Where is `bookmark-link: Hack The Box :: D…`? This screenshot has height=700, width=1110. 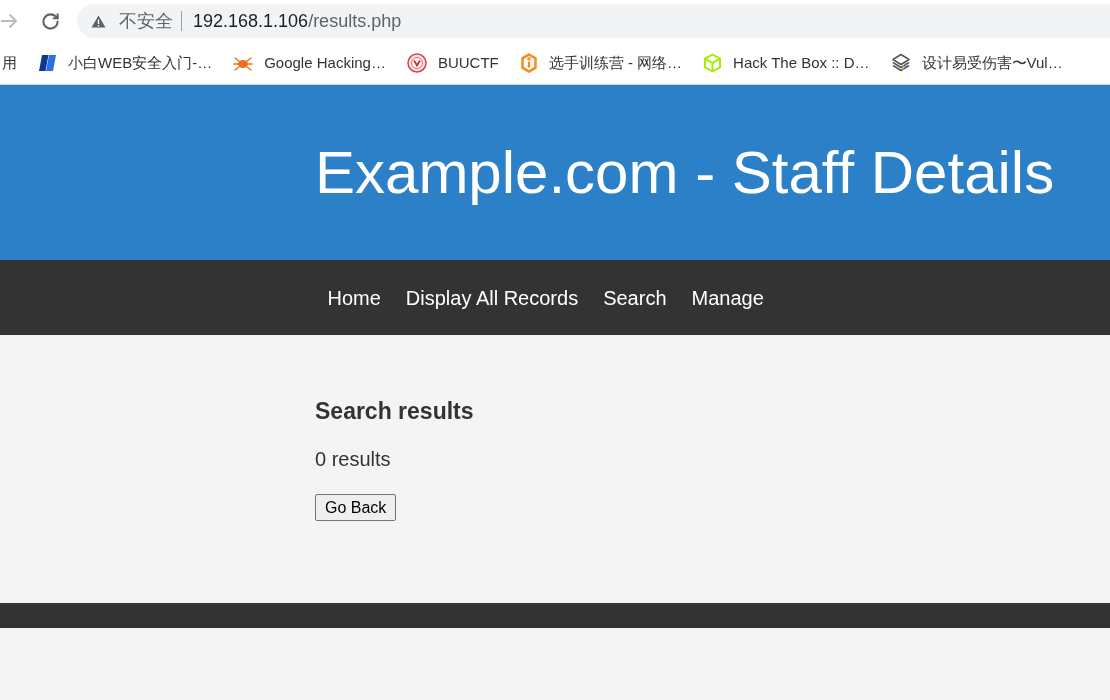 bookmark-link: Hack The Box :: D… is located at coordinates (786, 63).